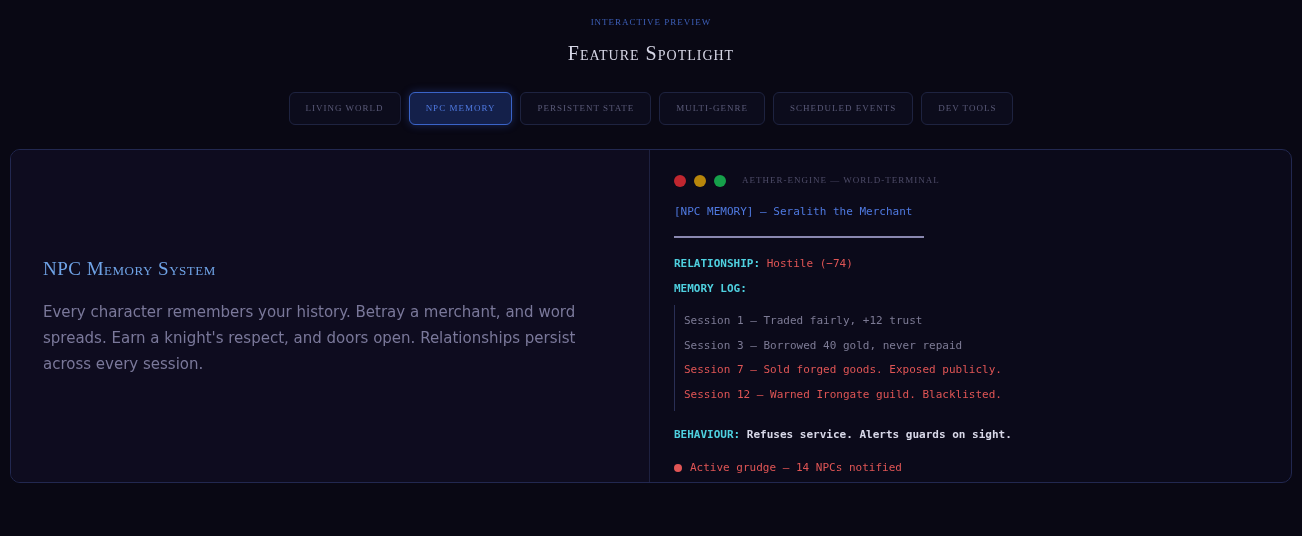 Image resolution: width=1302 pixels, height=536 pixels. What do you see at coordinates (841, 180) in the screenshot?
I see `terminal-title: AETHER-ENGINE — WORLD-TERMINAL` at bounding box center [841, 180].